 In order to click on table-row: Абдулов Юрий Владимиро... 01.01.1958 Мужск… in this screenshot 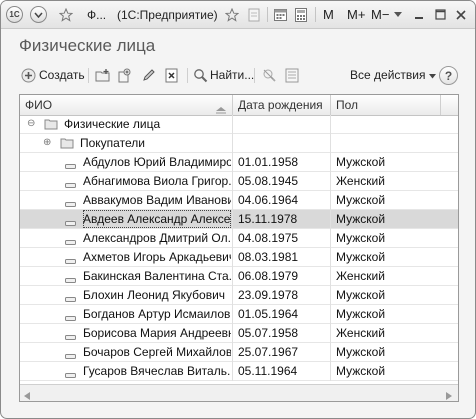, I will do `click(239, 162)`.